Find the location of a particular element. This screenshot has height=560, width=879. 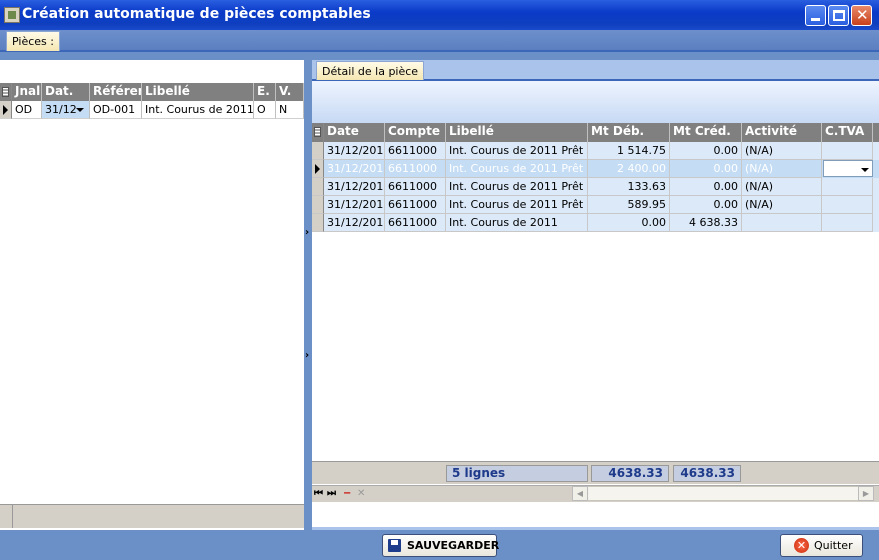

cell-jnal: OD is located at coordinates (27, 110).